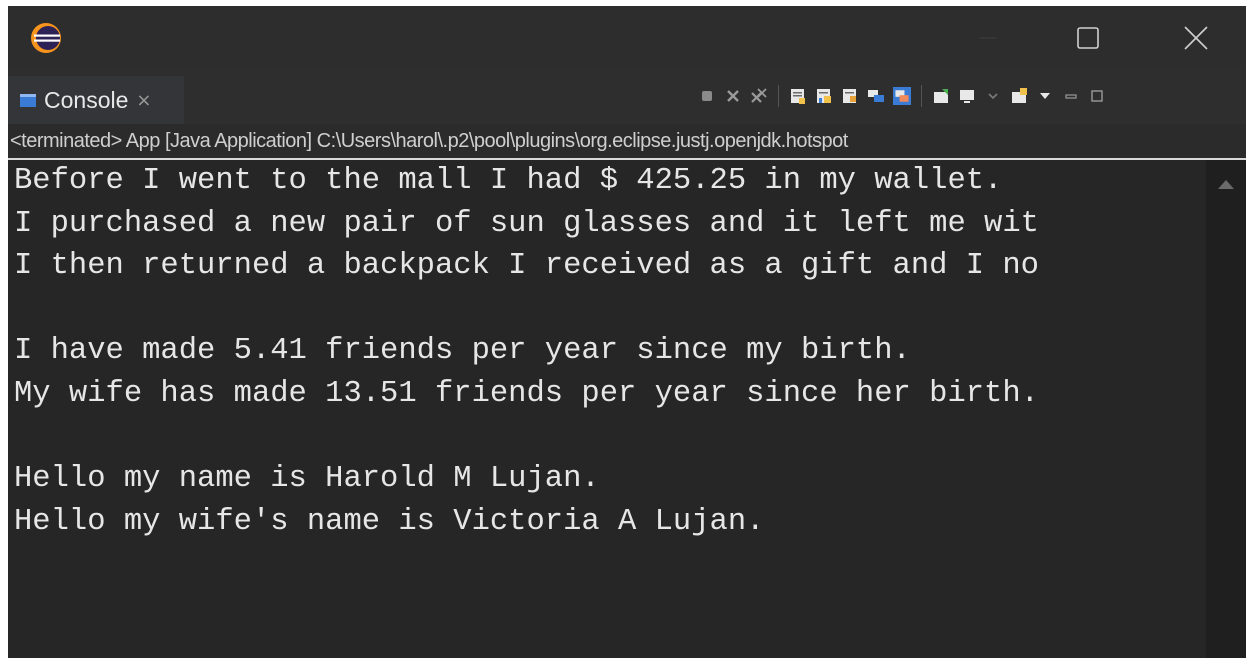 This screenshot has height=658, width=1250. What do you see at coordinates (28, 100) in the screenshot?
I see `console-icon` at bounding box center [28, 100].